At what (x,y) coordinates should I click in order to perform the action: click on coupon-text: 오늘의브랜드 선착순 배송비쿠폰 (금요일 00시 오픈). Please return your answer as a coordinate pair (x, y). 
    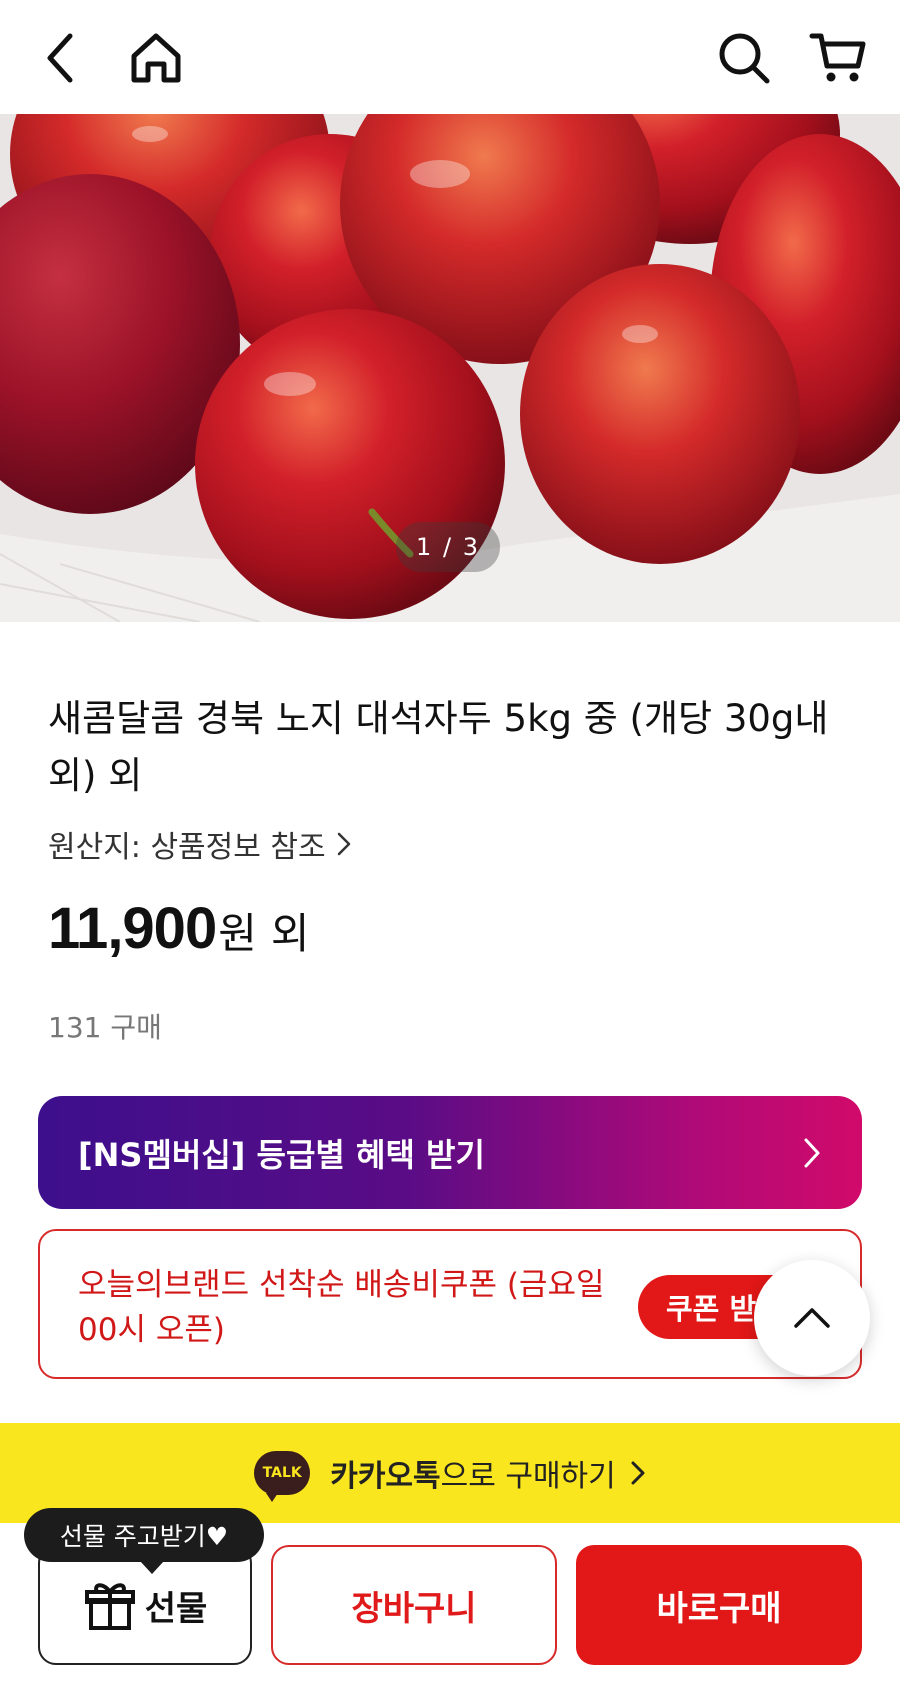
    Looking at the image, I should click on (341, 1307).